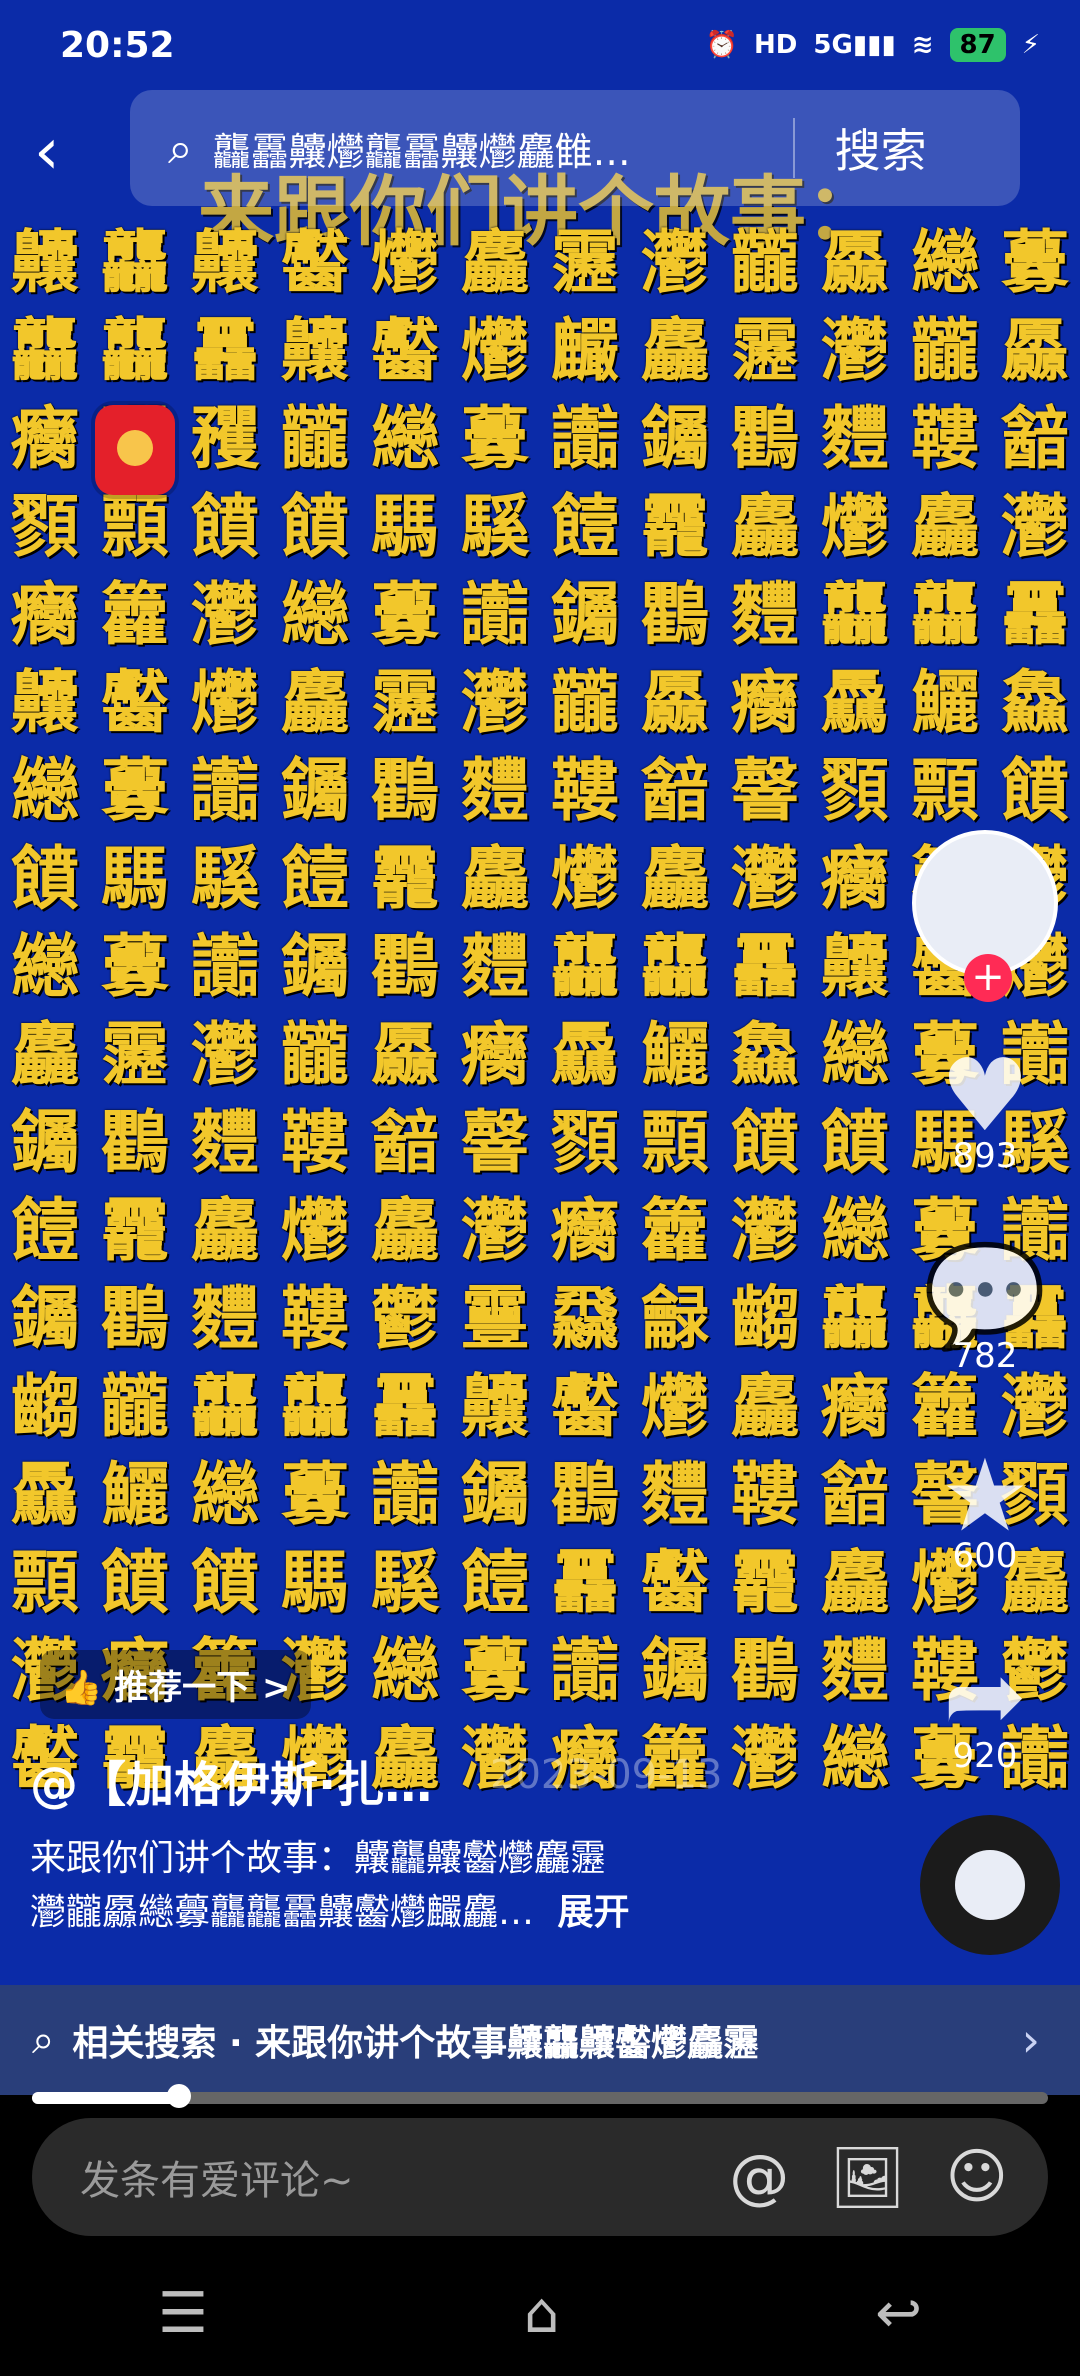 The height and width of the screenshot is (2376, 1080). I want to click on glyph-char: 龣, so click(674, 1319).